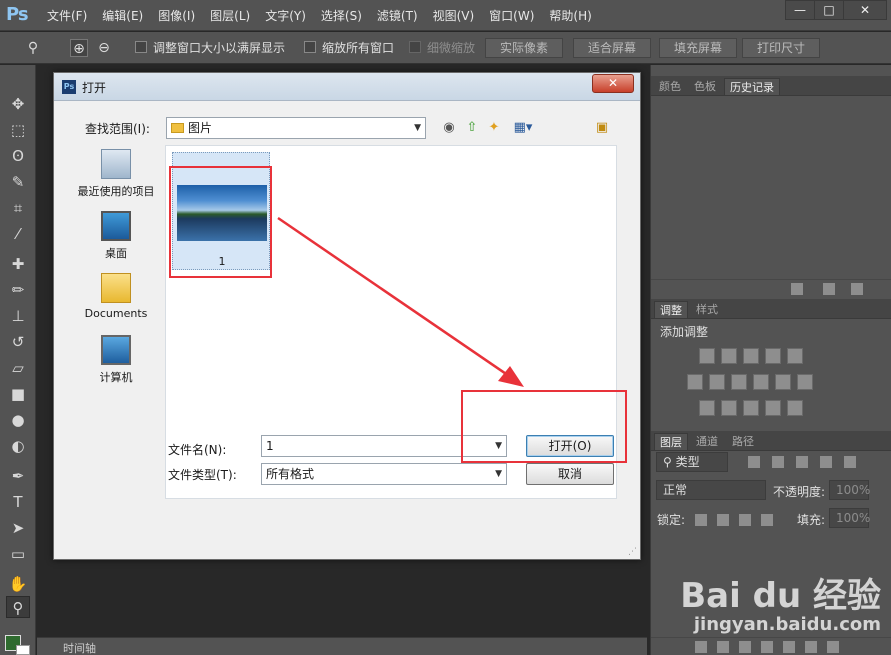 This screenshot has height=655, width=891. I want to click on baidu-watermark-url: jingyan.baidu.com, so click(787, 624).